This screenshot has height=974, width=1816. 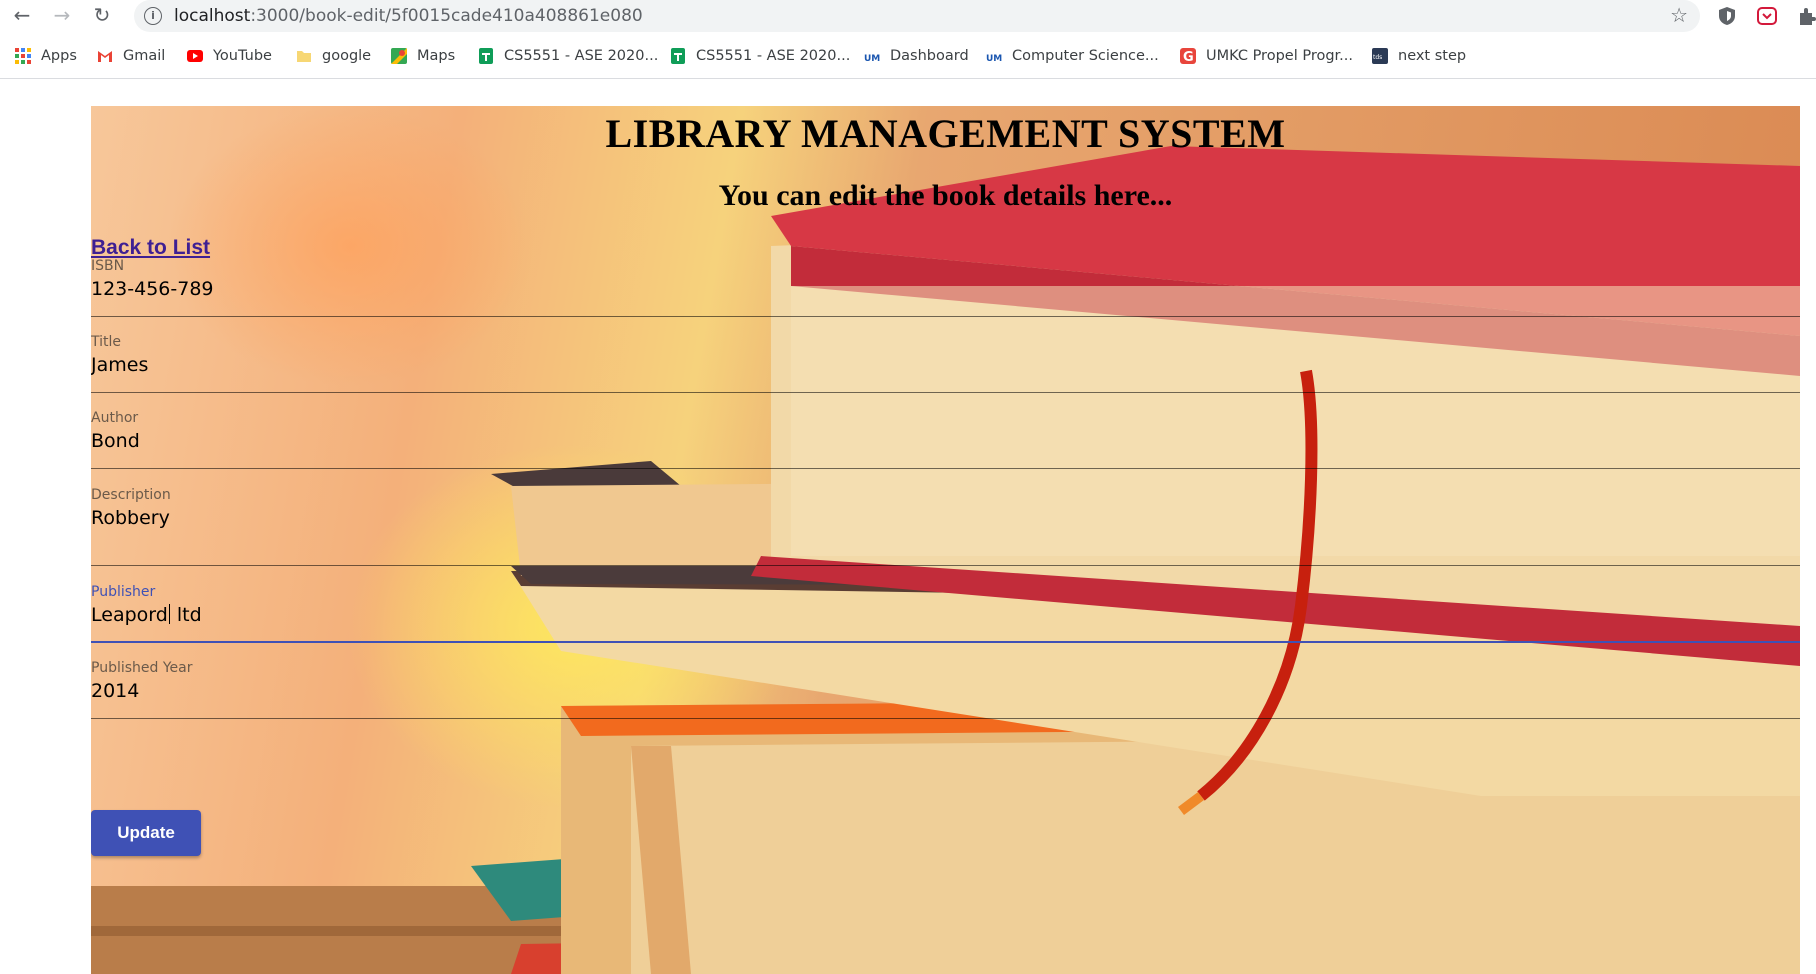 What do you see at coordinates (115, 691) in the screenshot?
I see `published-year-input: 2014` at bounding box center [115, 691].